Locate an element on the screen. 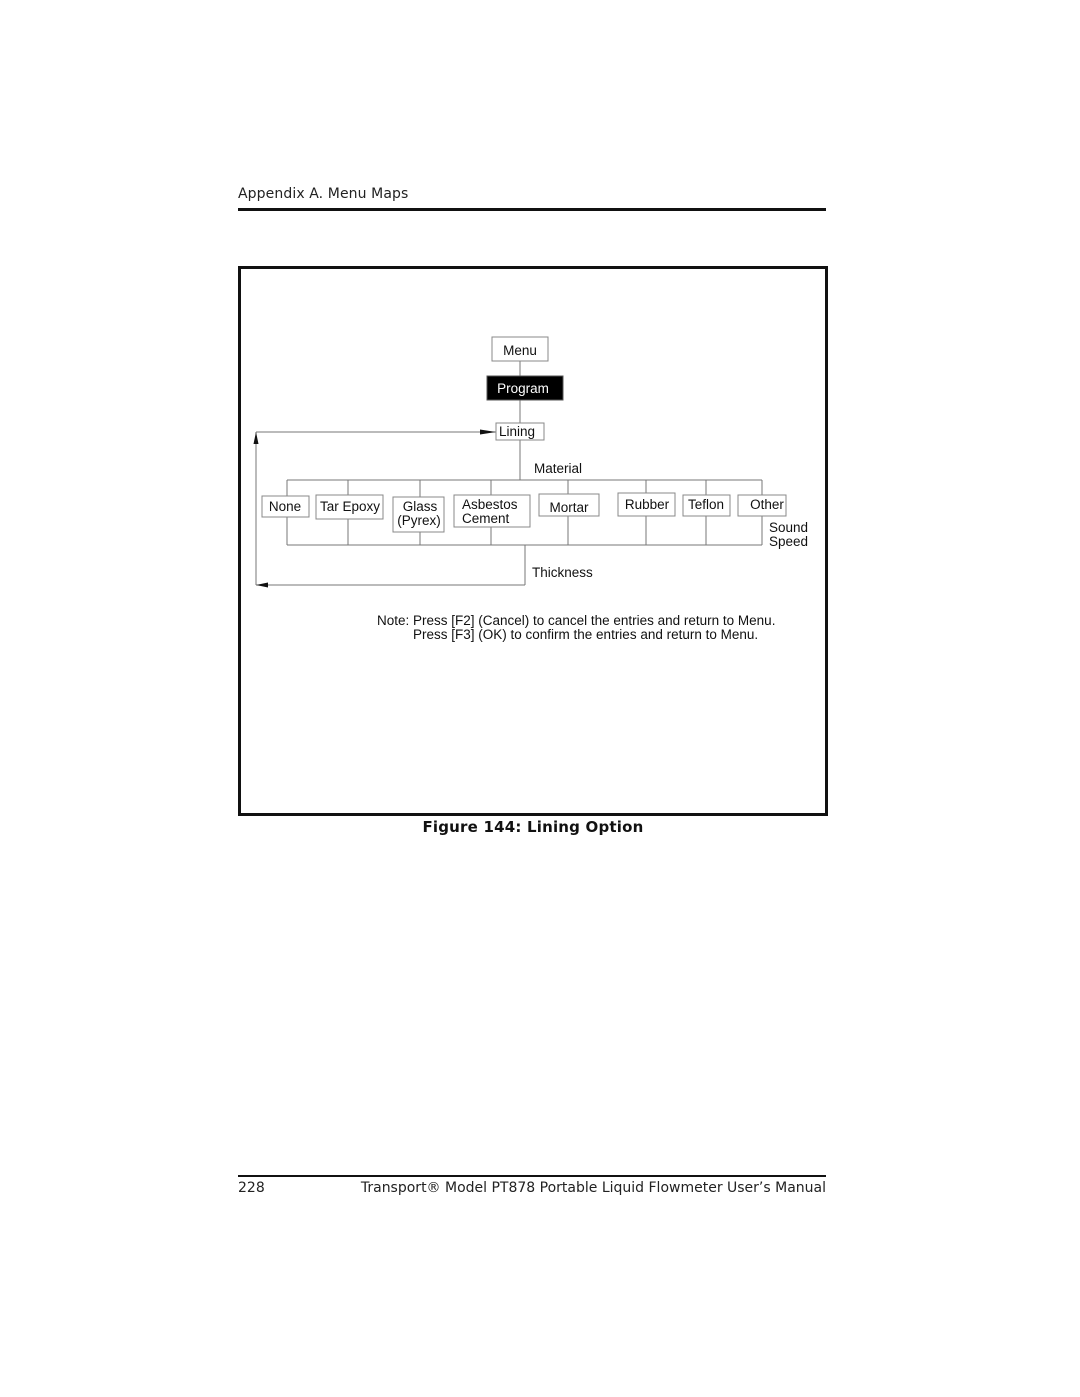 The height and width of the screenshot is (1397, 1080). svg-text: None is located at coordinates (285, 506).